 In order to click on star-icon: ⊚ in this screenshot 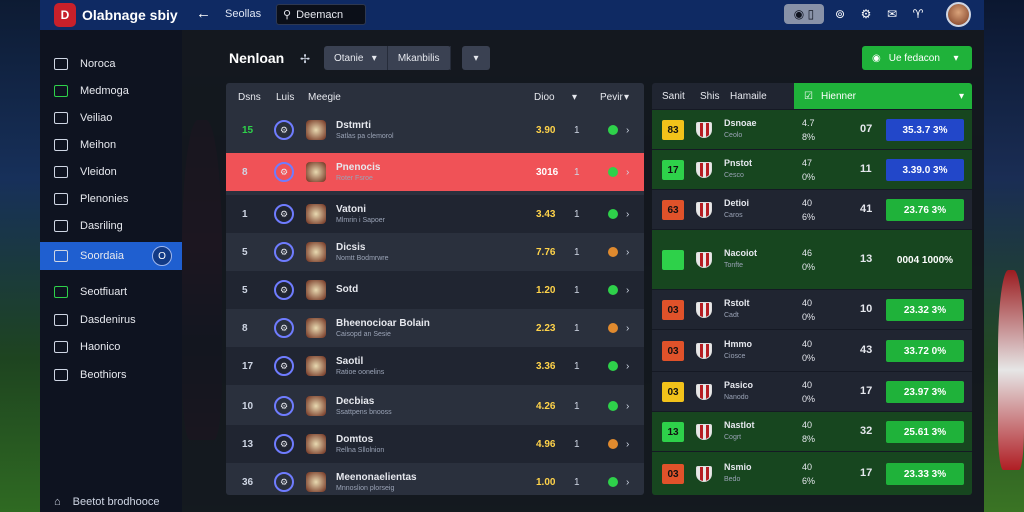, I will do `click(840, 14)`.